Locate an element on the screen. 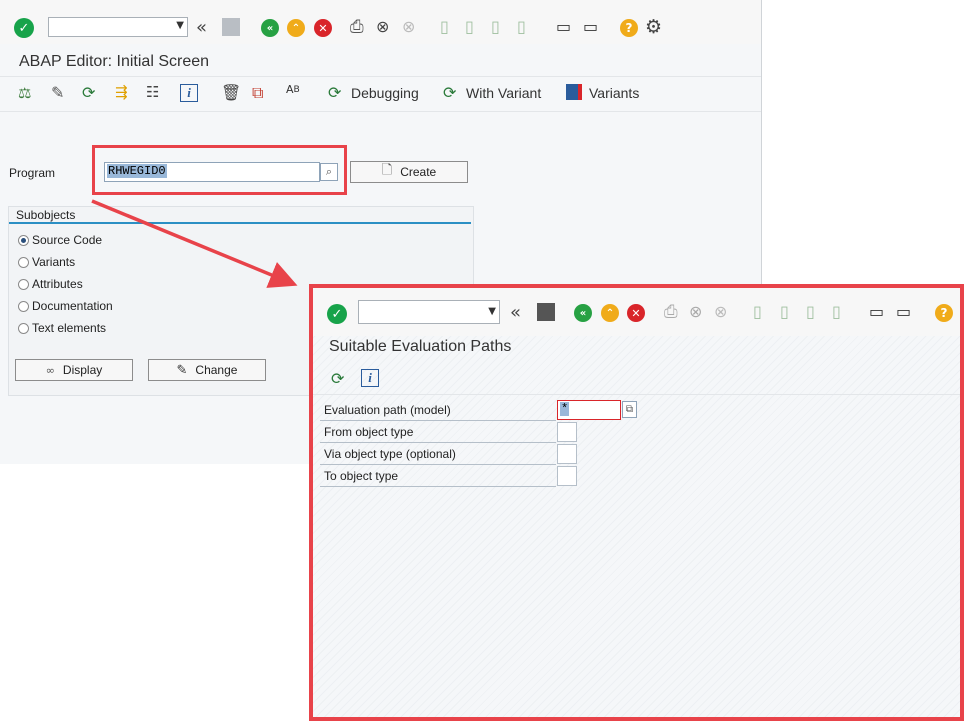 This screenshot has width=964, height=721. via-object-type-input is located at coordinates (567, 454).